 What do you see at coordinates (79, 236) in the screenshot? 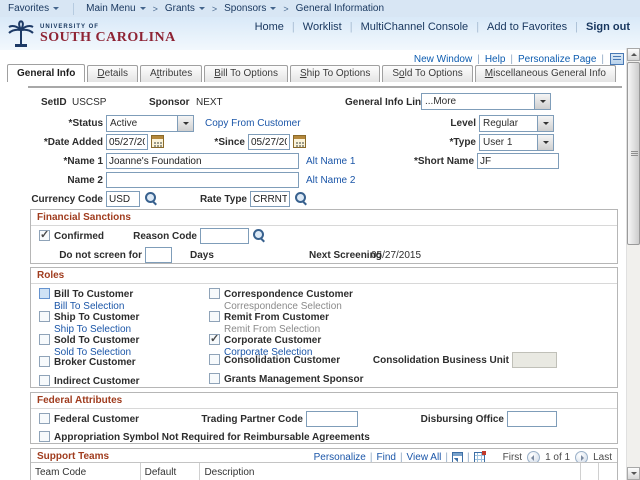
I see `confirmed-label: Confirmed` at bounding box center [79, 236].